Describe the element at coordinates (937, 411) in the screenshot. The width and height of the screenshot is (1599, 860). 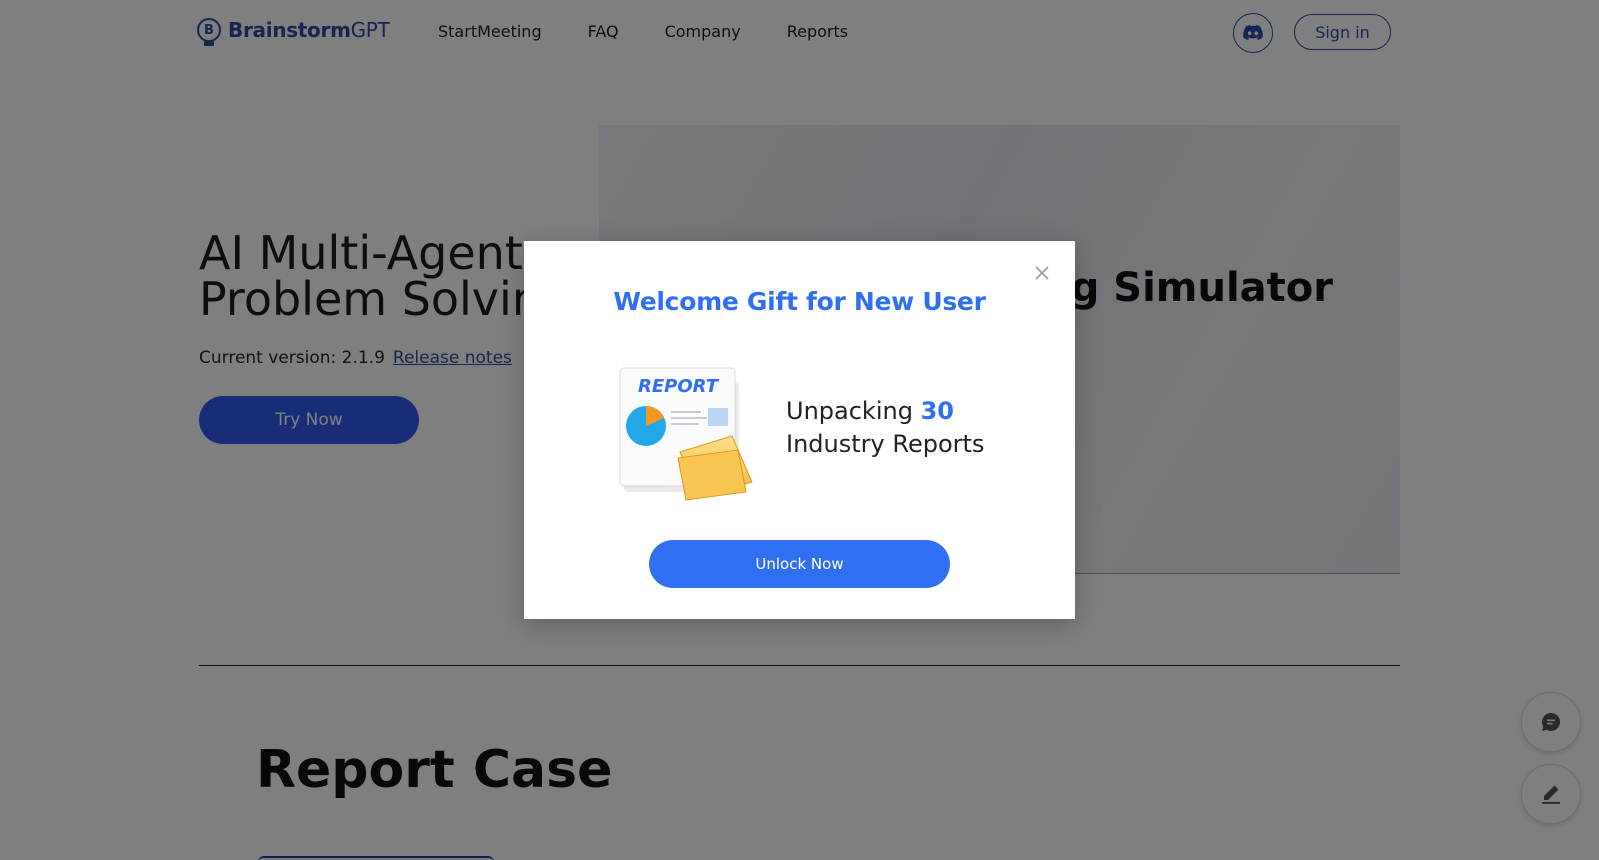
I see `report-count: 30` at that location.